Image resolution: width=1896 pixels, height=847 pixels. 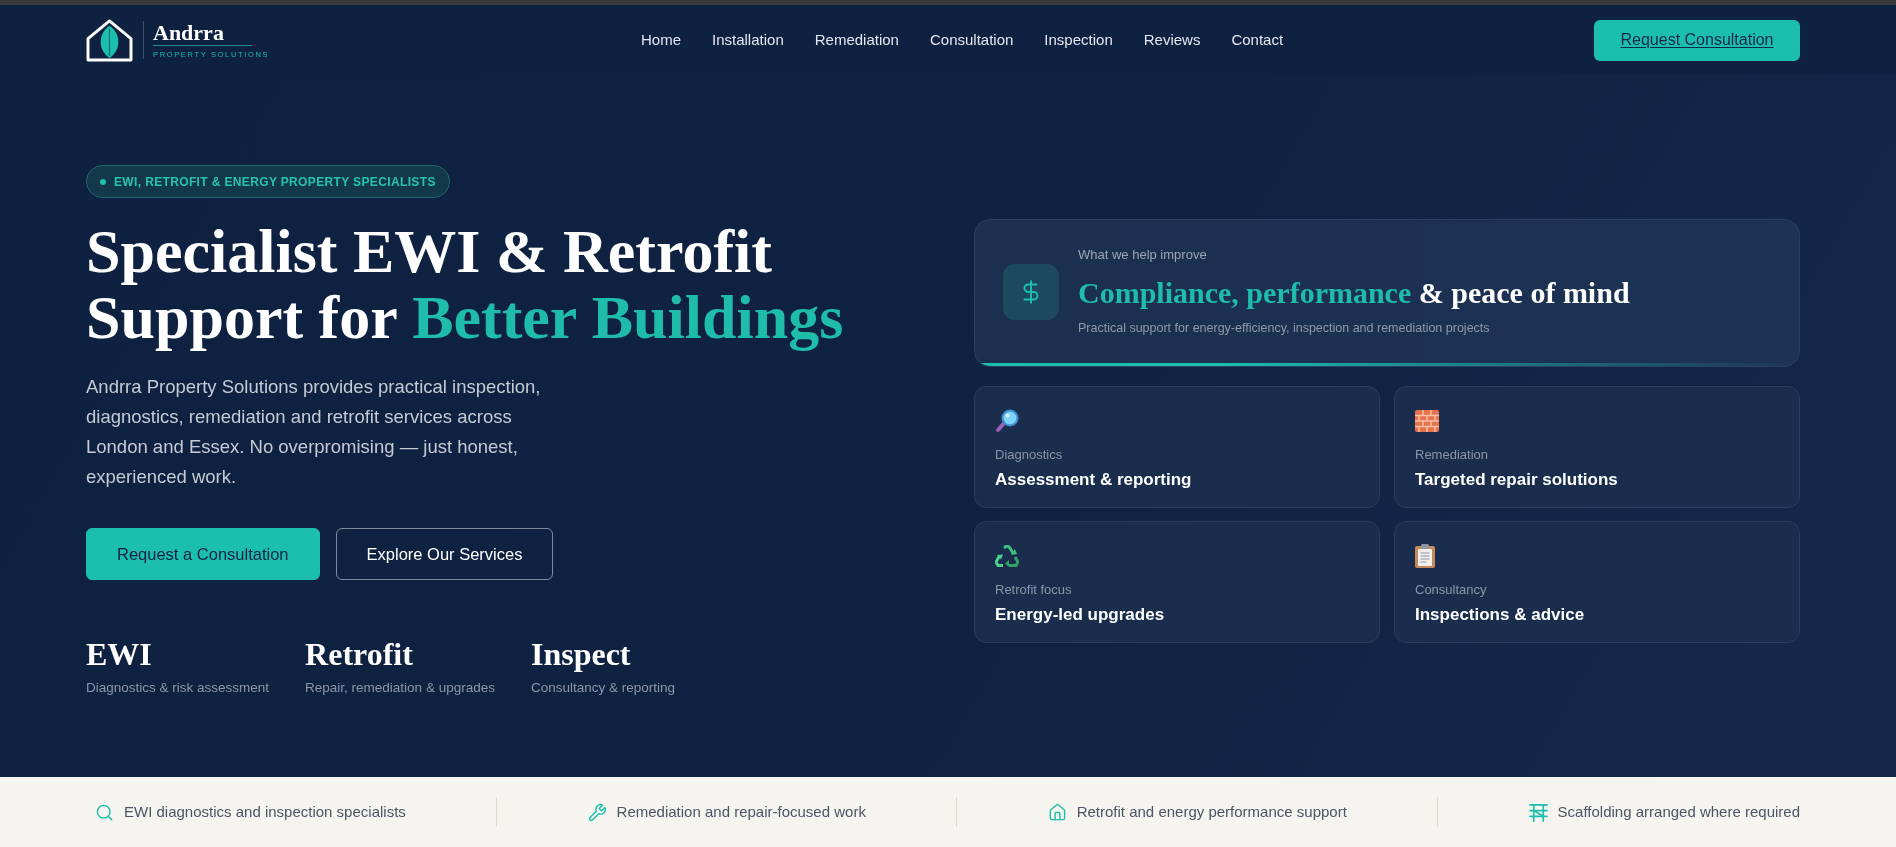 I want to click on card-title: Assessment & reporting, so click(x=1093, y=480).